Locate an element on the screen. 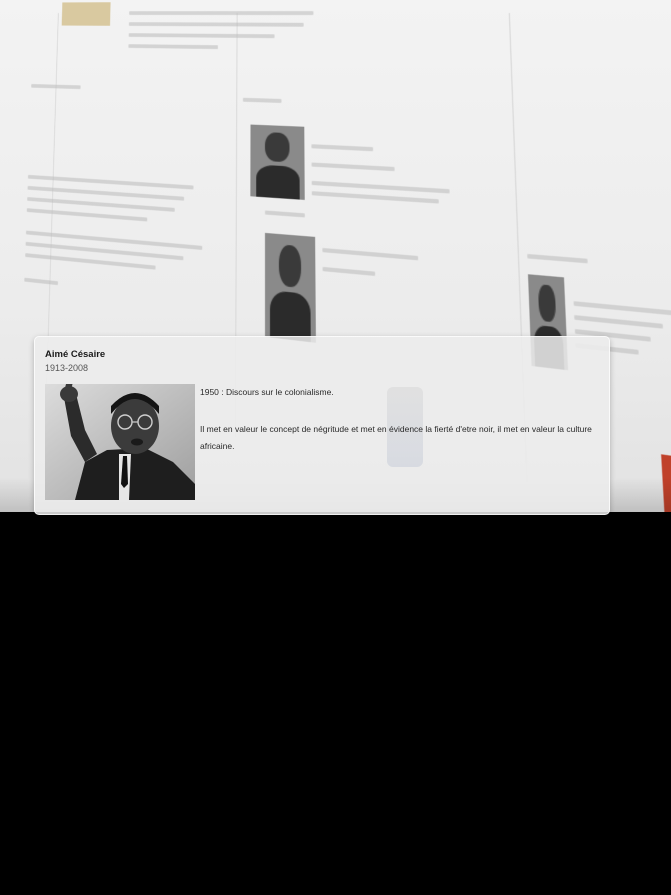 The image size is (671, 895). person-portrait-icon is located at coordinates (120, 442).